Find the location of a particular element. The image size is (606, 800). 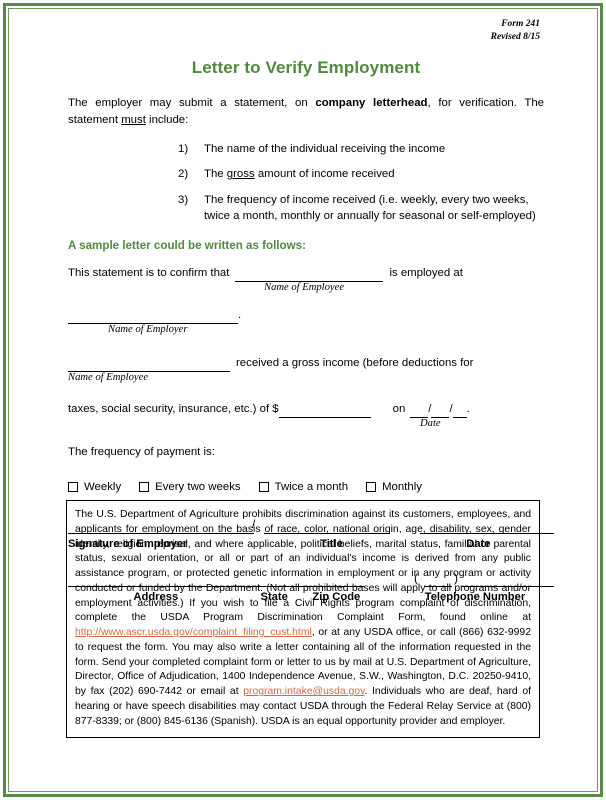

form-number: Form 241 is located at coordinates (520, 24).